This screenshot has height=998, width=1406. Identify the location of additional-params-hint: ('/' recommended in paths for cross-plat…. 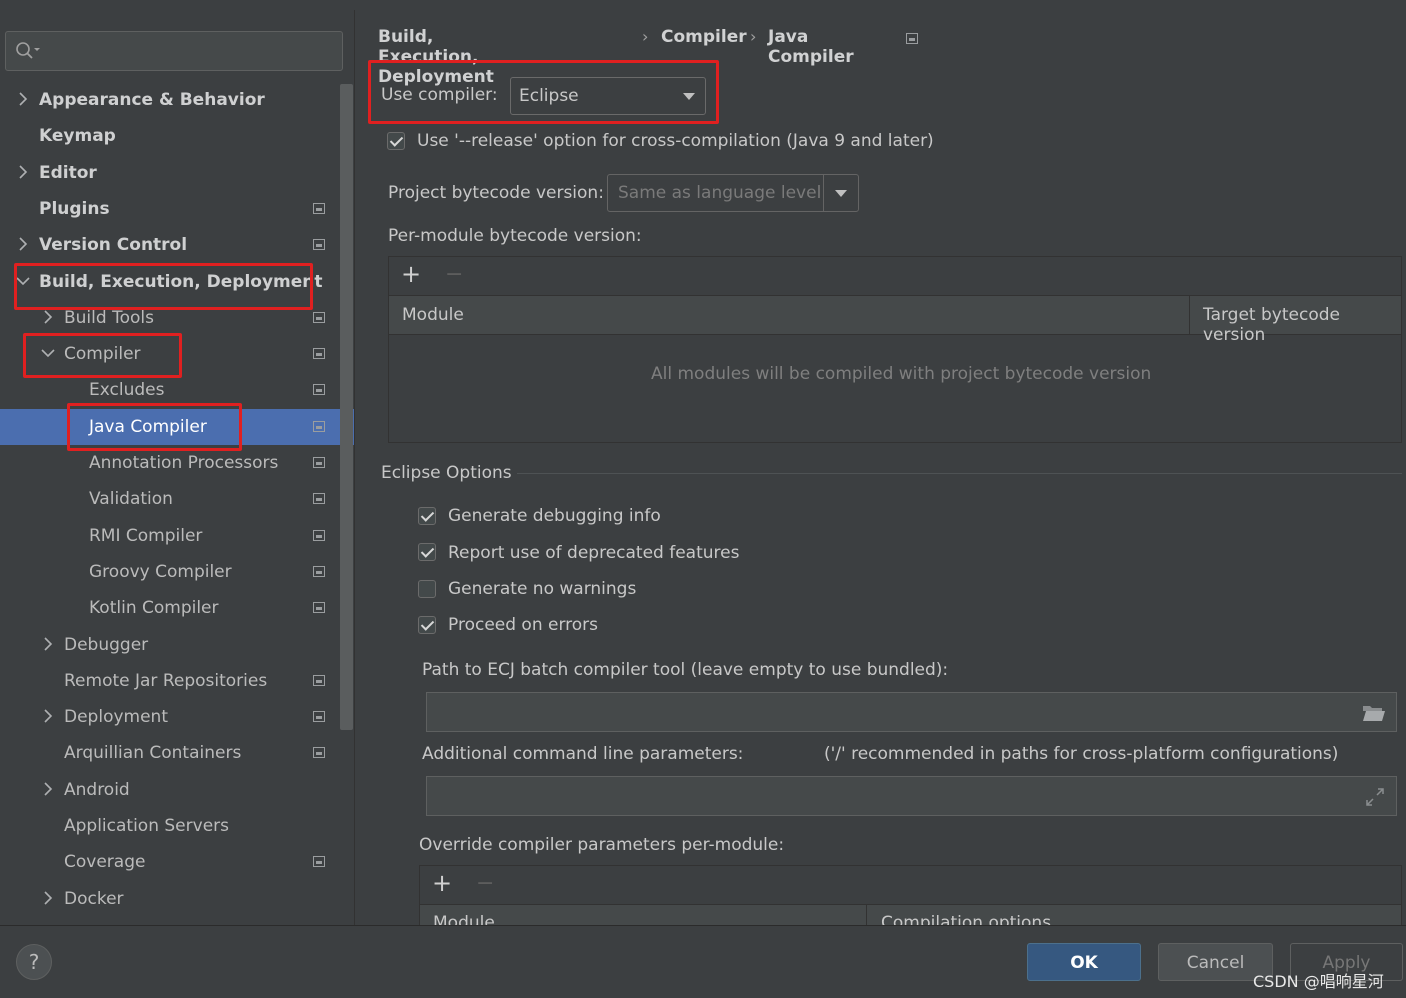
(1081, 754).